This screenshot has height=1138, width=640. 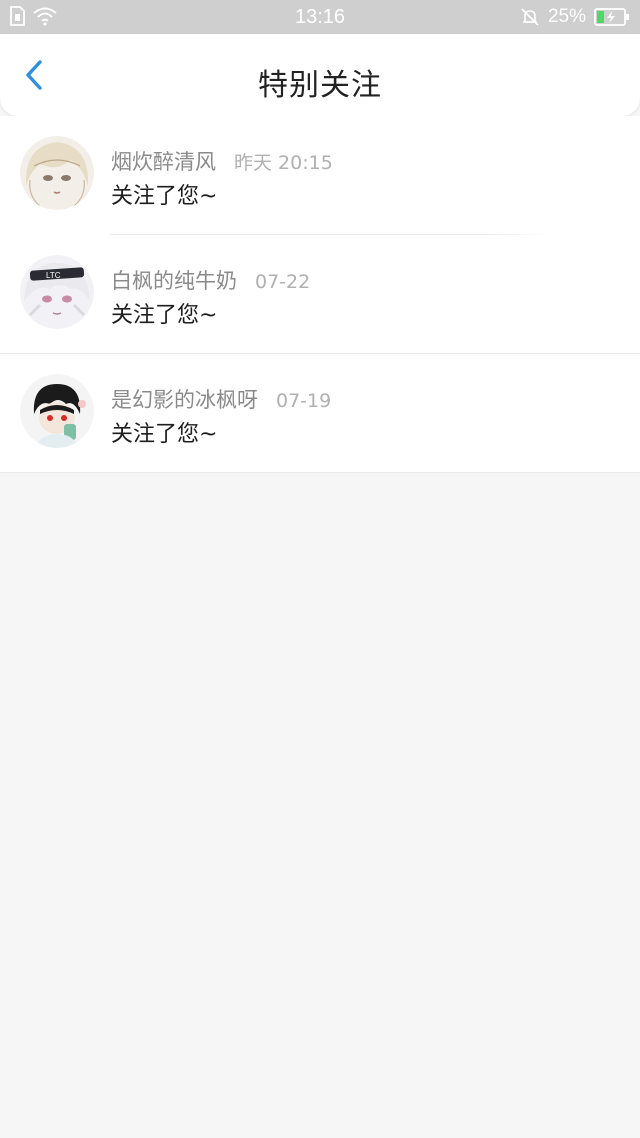 What do you see at coordinates (174, 280) in the screenshot?
I see `username: 白枫的纯牛奶` at bounding box center [174, 280].